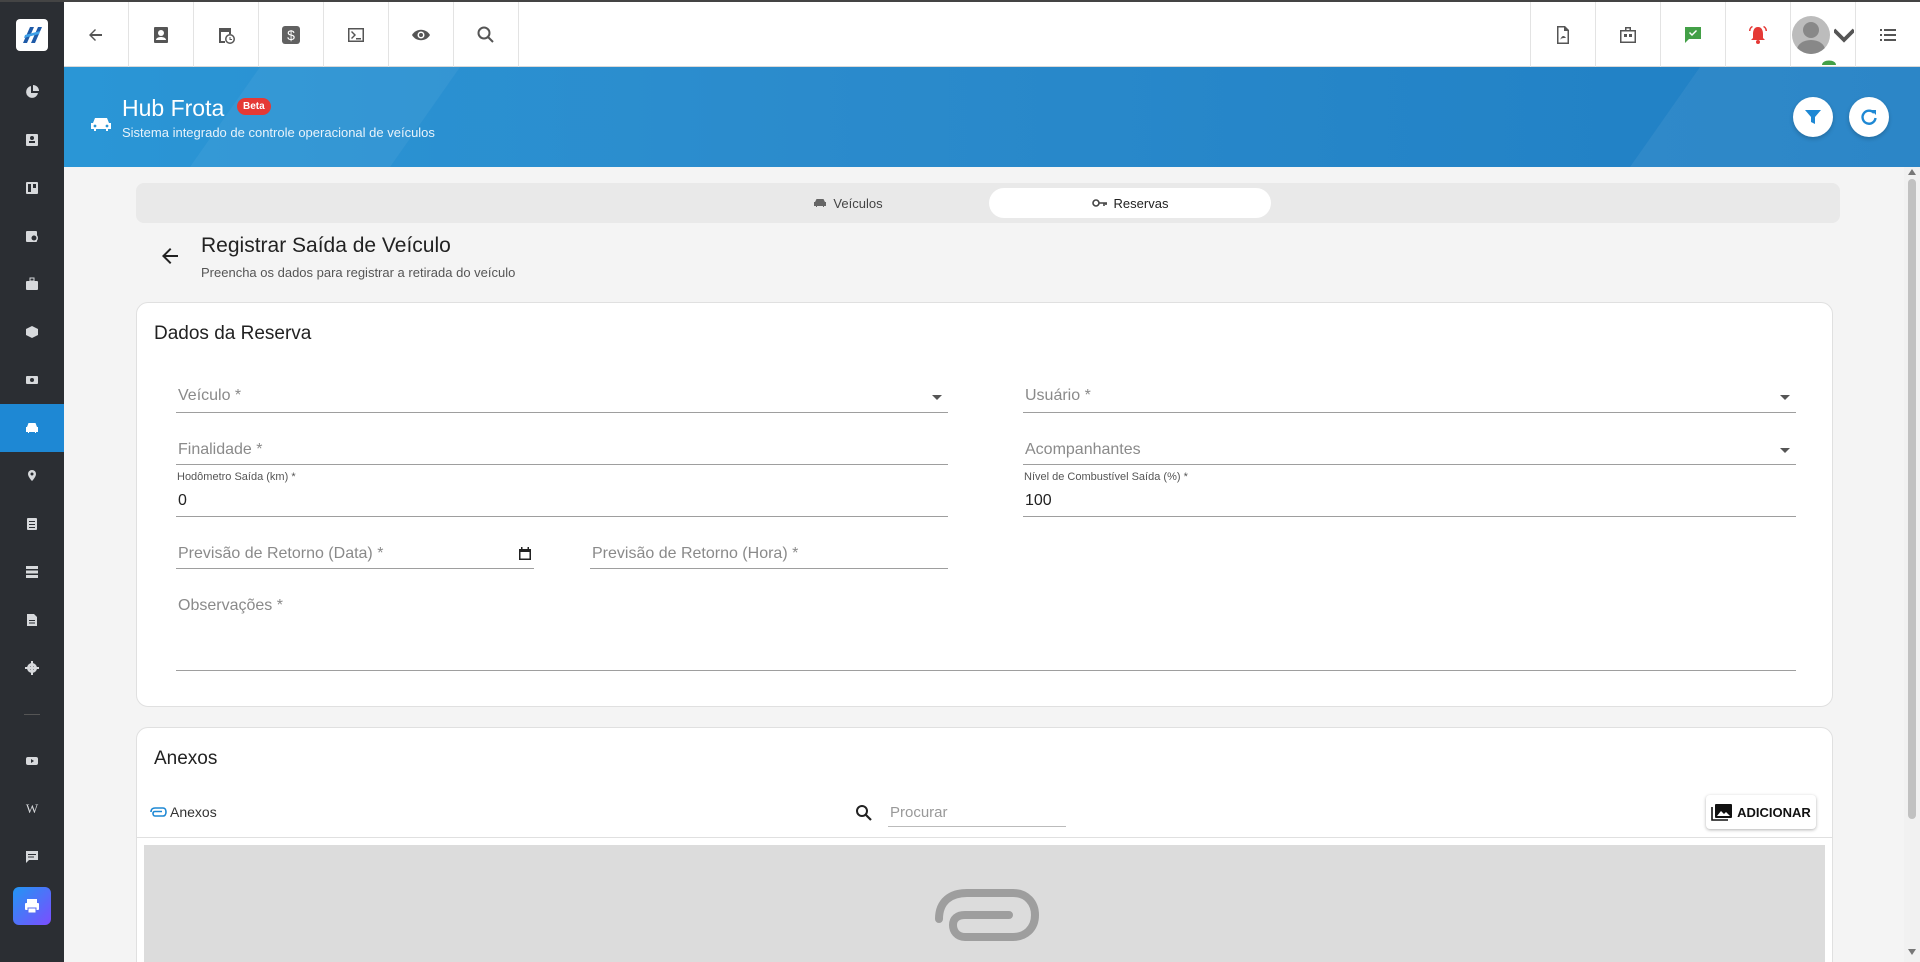 This screenshot has width=1920, height=962. I want to click on refresh-button, so click(1869, 117).